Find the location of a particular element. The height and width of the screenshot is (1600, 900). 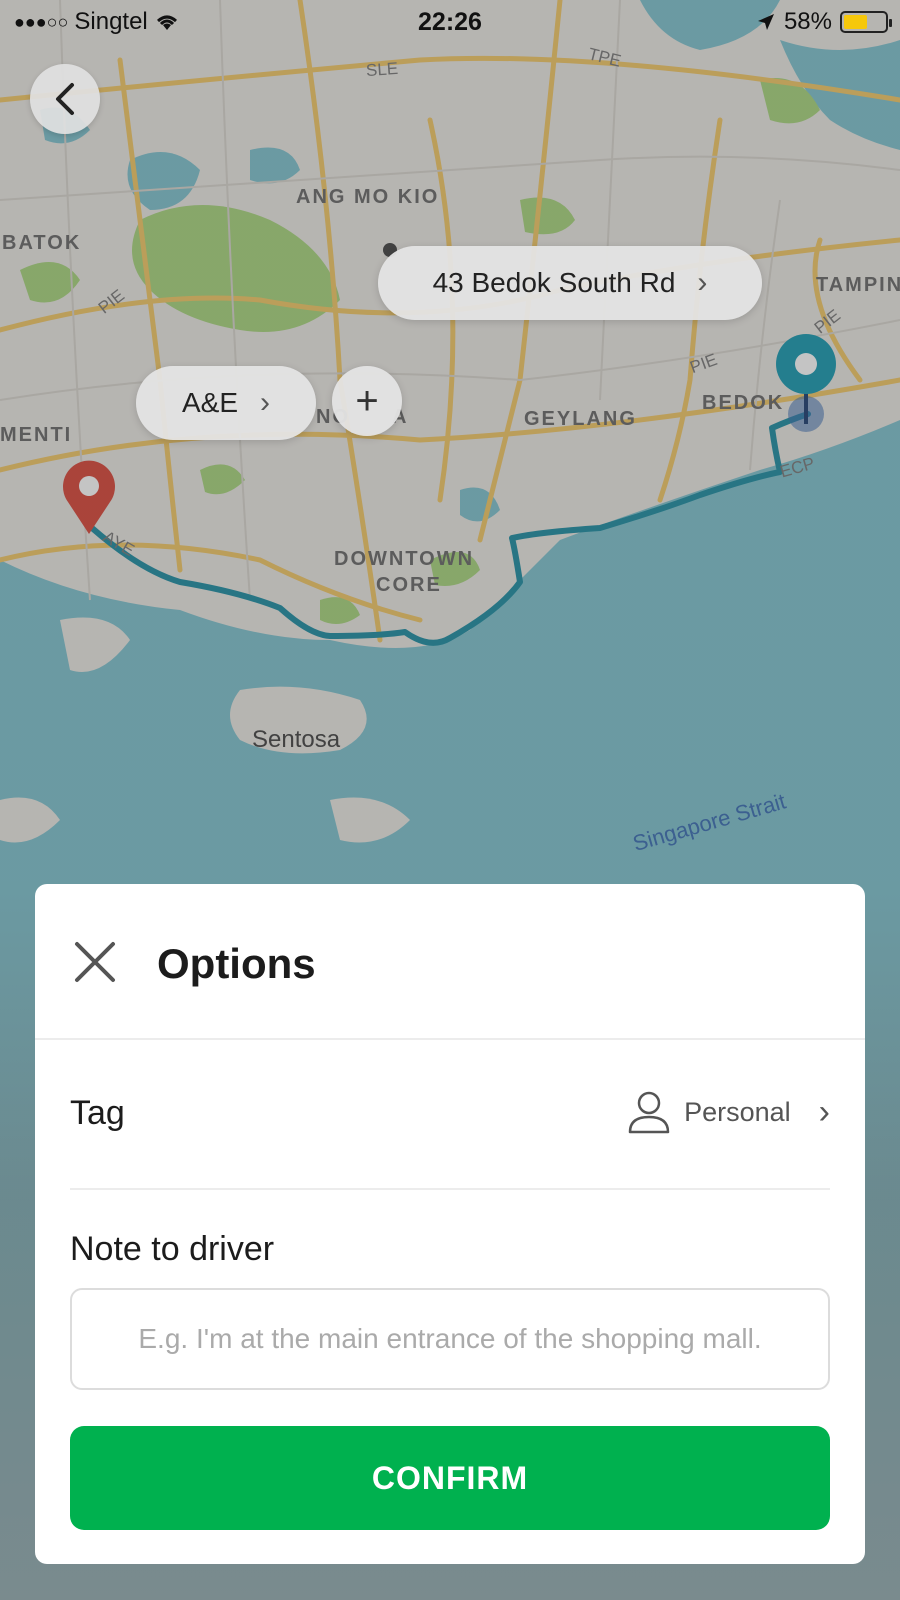

map-label-ang-mo-kio: ANG MO KIO is located at coordinates (368, 197).